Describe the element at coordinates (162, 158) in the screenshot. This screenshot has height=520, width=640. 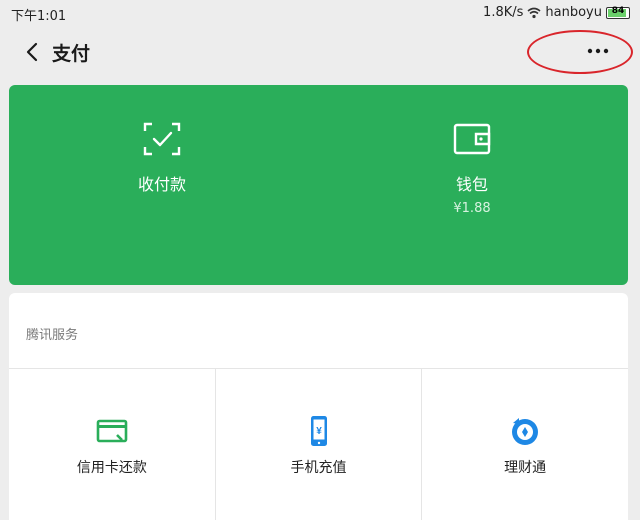
I see `collect-pay-button: 收付款` at that location.